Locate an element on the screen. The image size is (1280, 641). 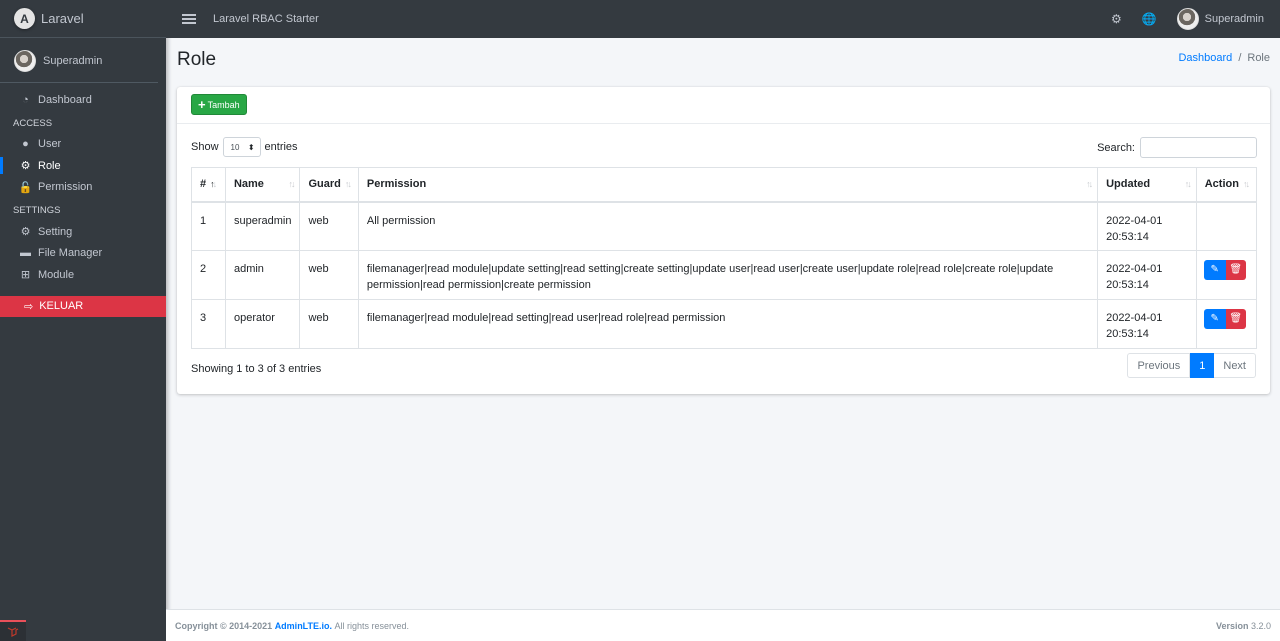
pagination-previous: Previous is located at coordinates (1159, 365).